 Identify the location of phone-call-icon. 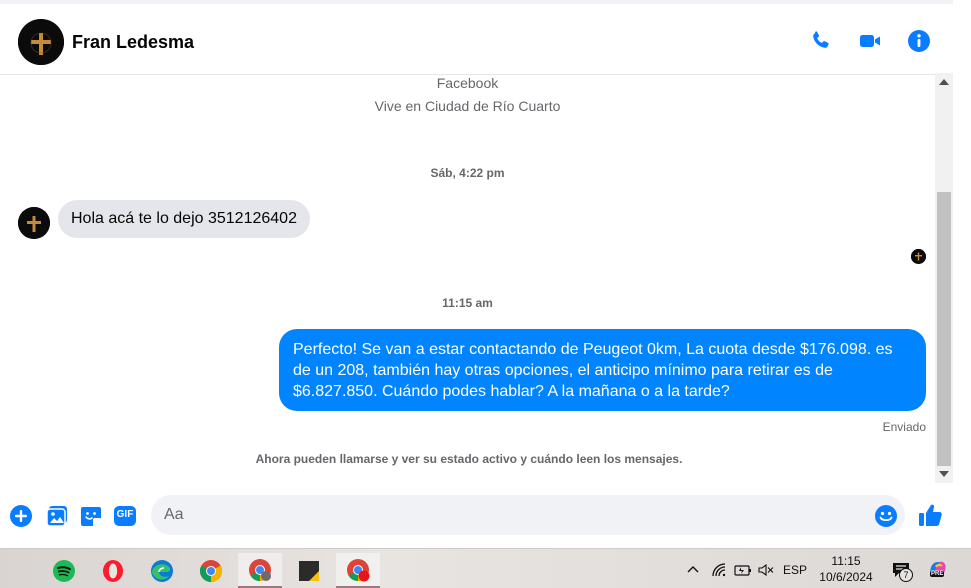
(821, 41).